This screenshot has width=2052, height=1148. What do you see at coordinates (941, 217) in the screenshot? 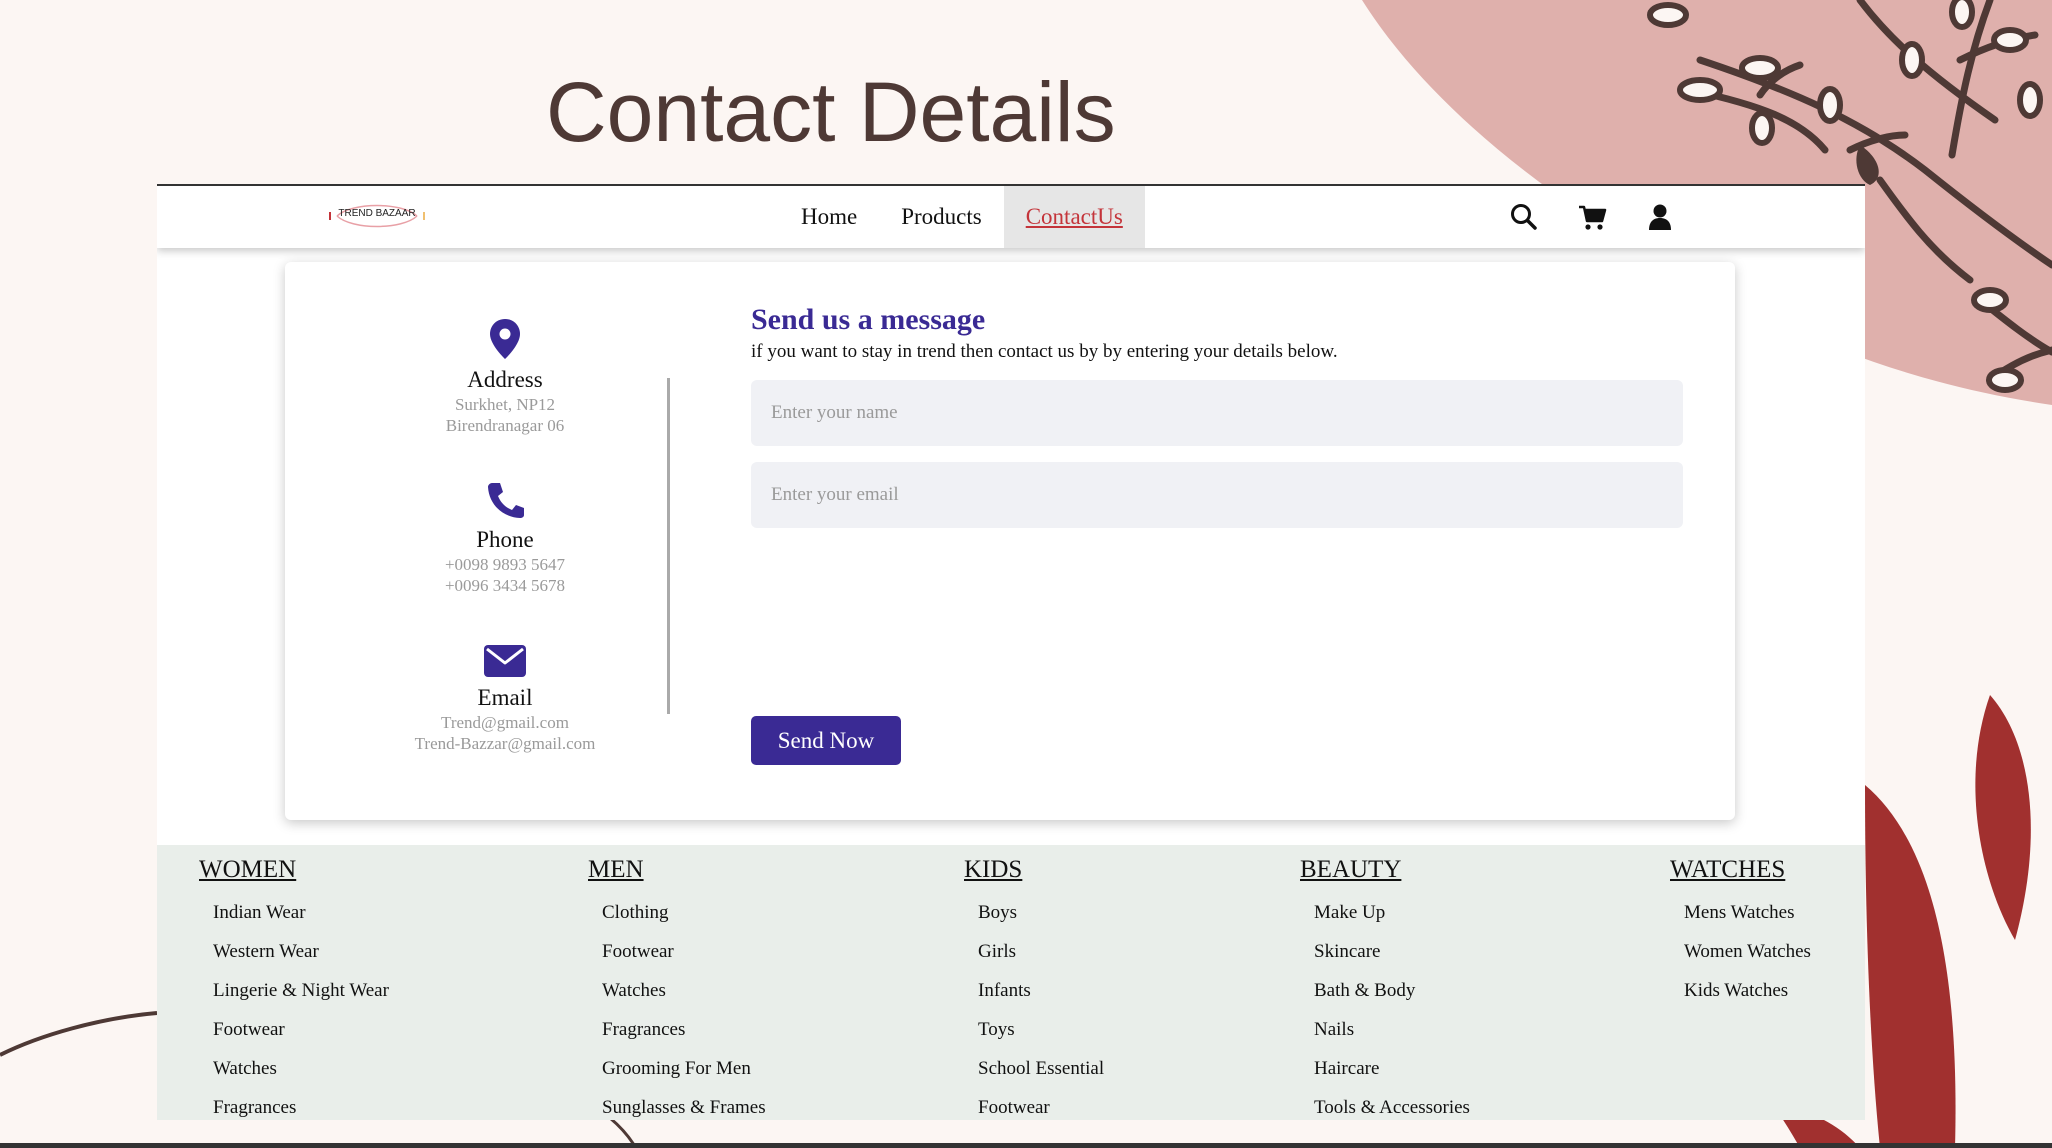
I see `nav-link-products: Products` at bounding box center [941, 217].